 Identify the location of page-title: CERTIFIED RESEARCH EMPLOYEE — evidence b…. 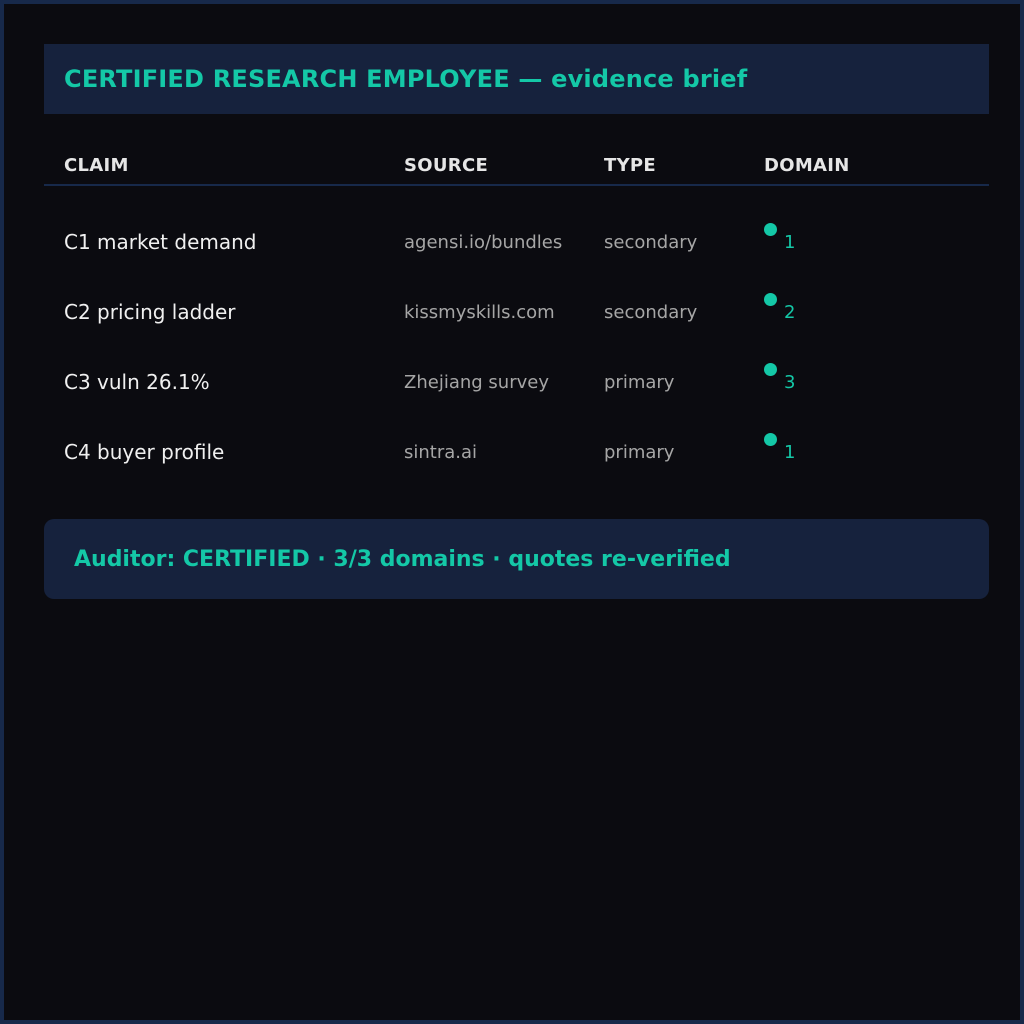
(406, 79).